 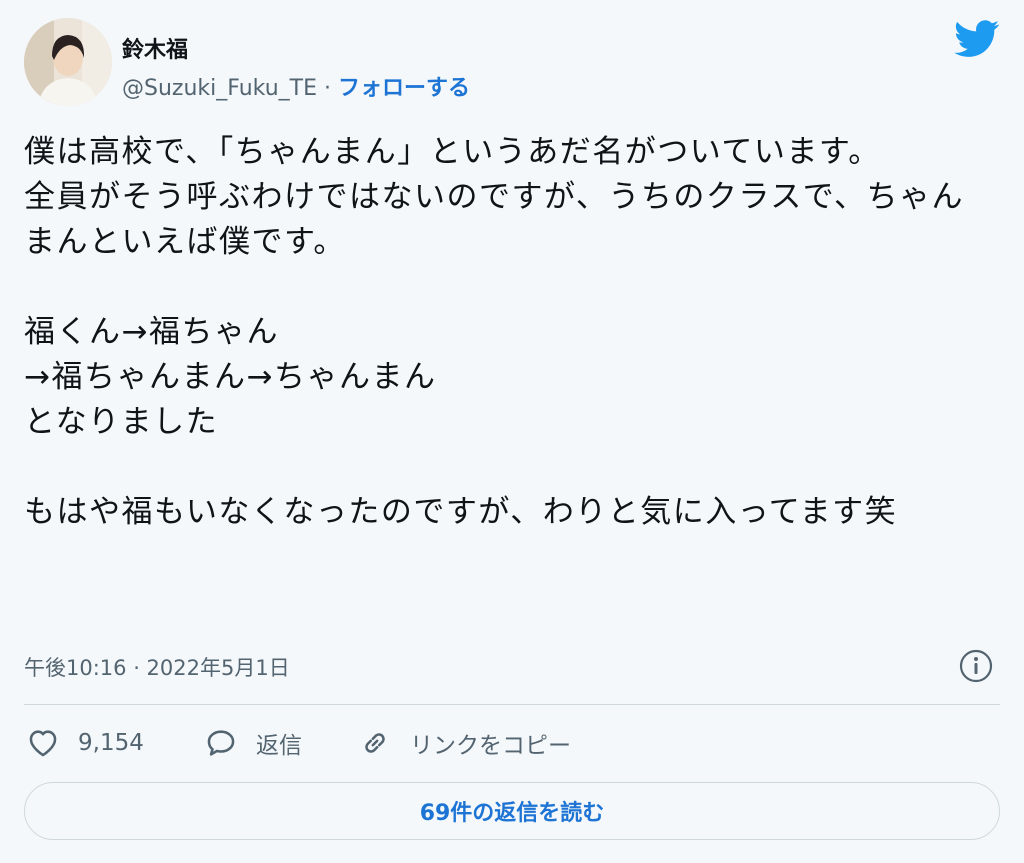 What do you see at coordinates (512, 811) in the screenshot?
I see `read-replies-button: 69件の返信を読む` at bounding box center [512, 811].